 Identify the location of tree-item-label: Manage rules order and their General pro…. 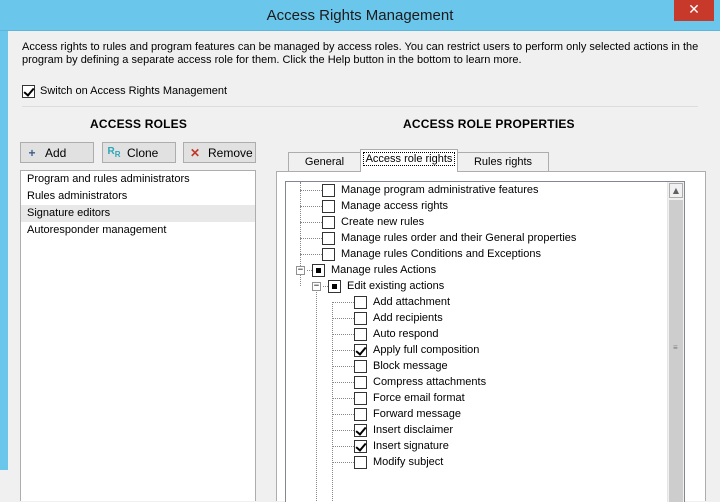
(459, 238).